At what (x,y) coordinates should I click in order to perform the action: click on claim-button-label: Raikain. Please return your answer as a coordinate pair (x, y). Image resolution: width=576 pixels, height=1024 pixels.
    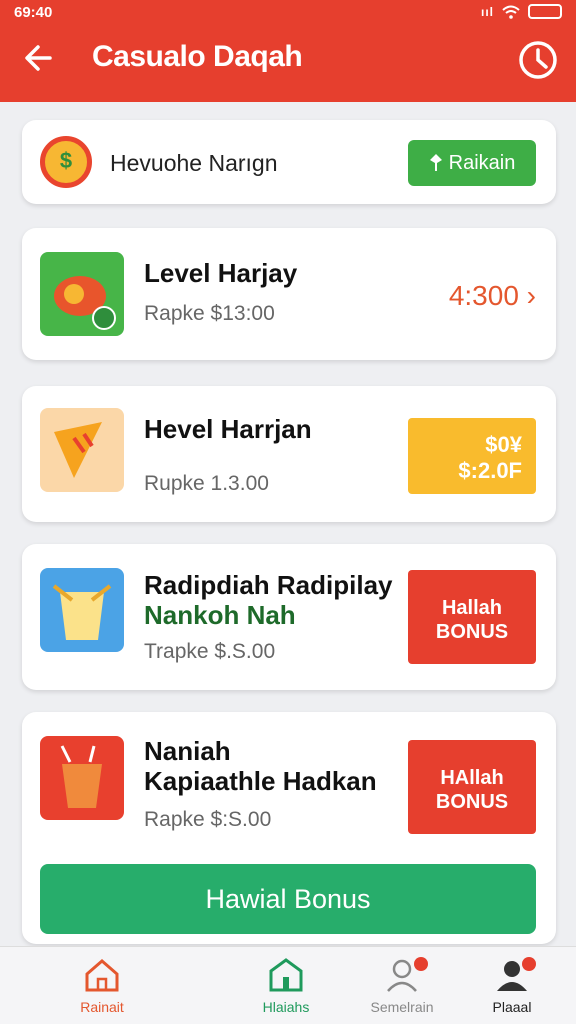
    Looking at the image, I should click on (482, 162).